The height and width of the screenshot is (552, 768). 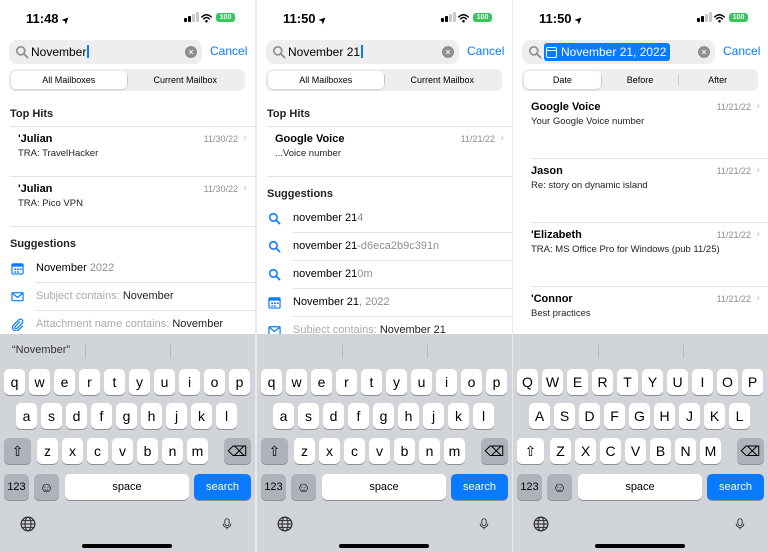 I want to click on key-y: y, so click(x=139, y=382).